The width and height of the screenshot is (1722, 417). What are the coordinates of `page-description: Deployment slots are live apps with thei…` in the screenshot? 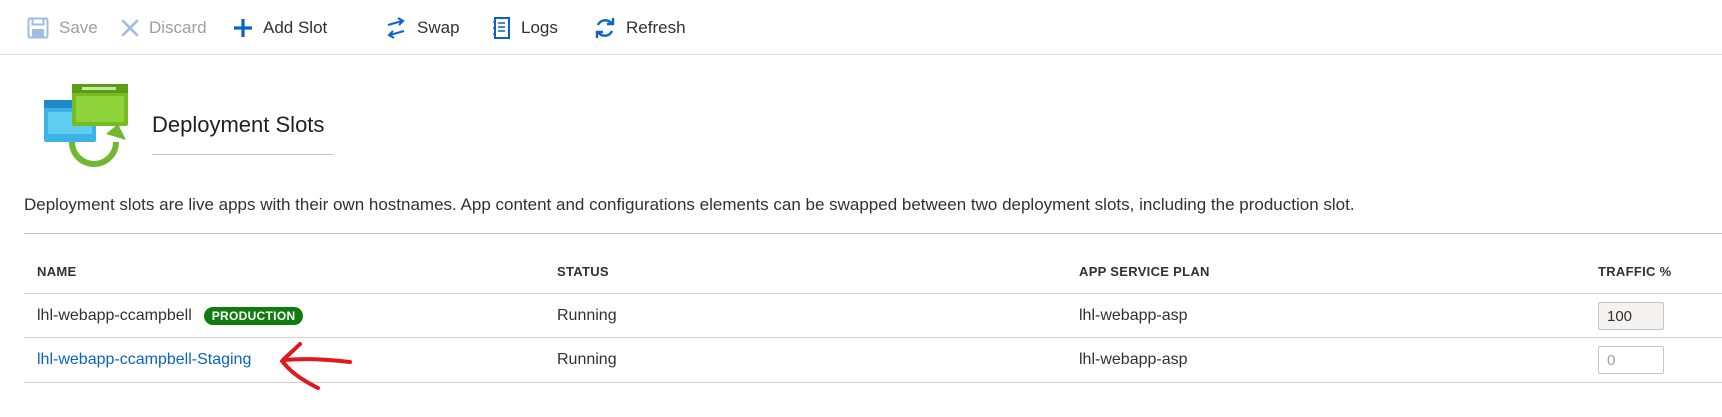 It's located at (689, 204).